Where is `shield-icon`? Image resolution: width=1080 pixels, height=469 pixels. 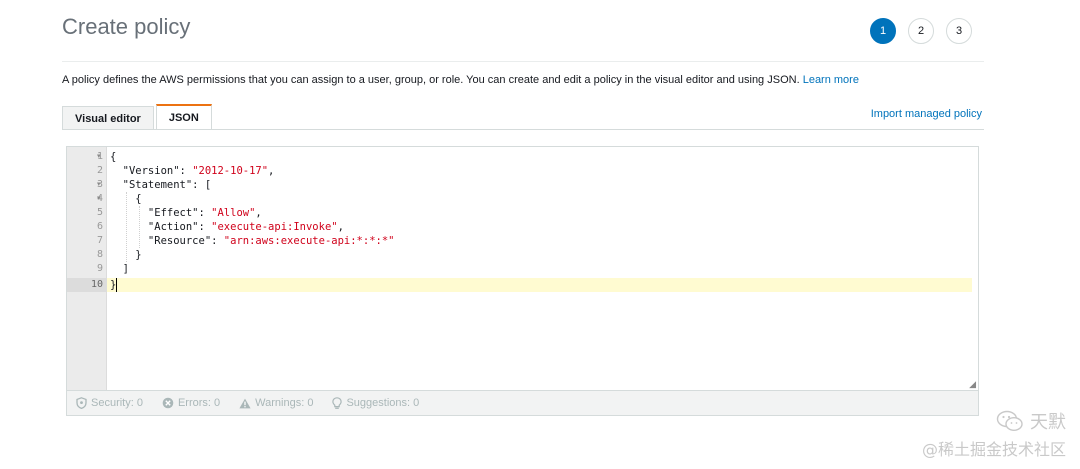
shield-icon is located at coordinates (81, 403).